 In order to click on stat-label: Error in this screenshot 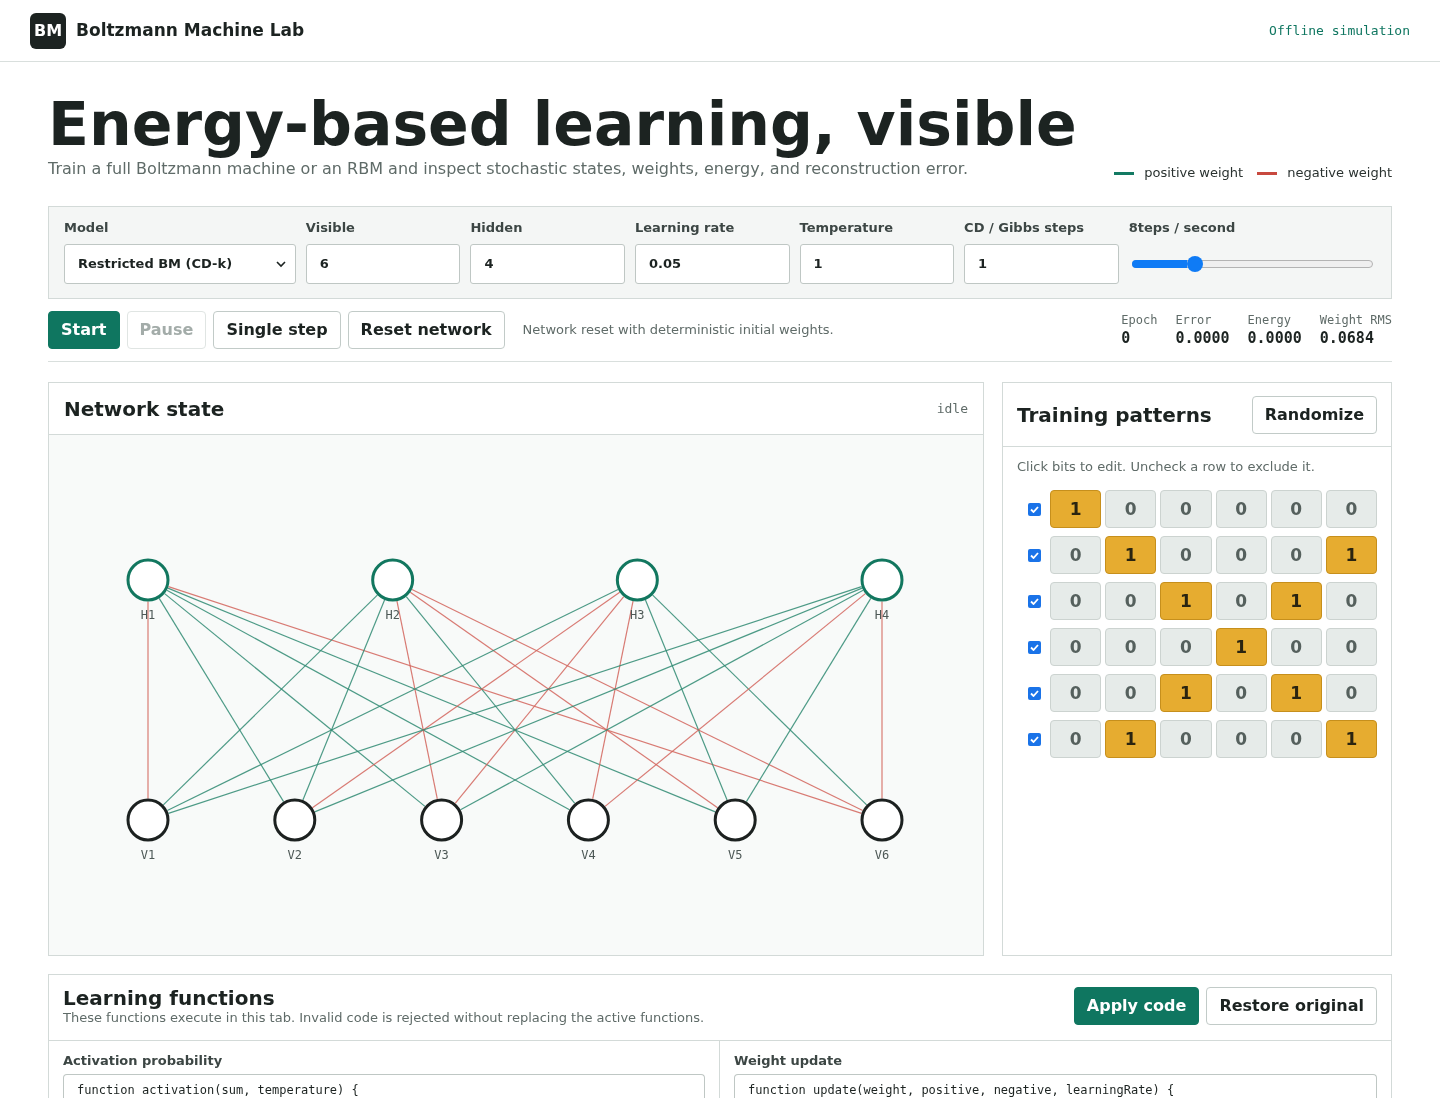, I will do `click(1194, 320)`.